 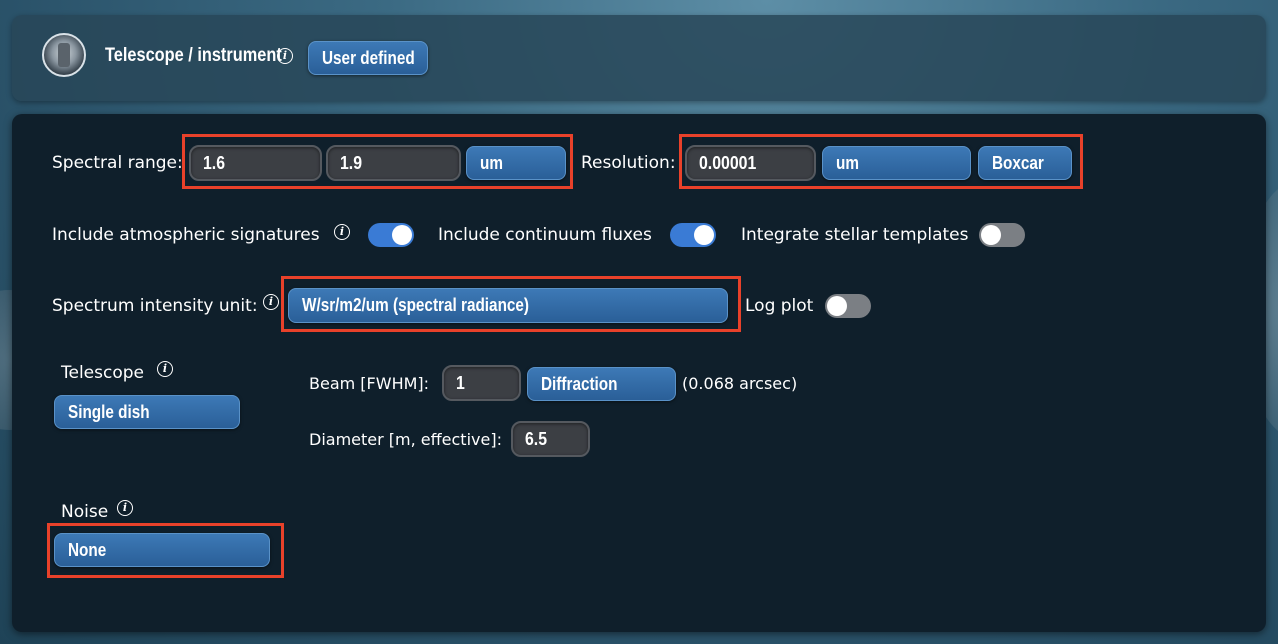 I want to click on resolution-kernel-value: Boxcar, so click(x=1018, y=162).